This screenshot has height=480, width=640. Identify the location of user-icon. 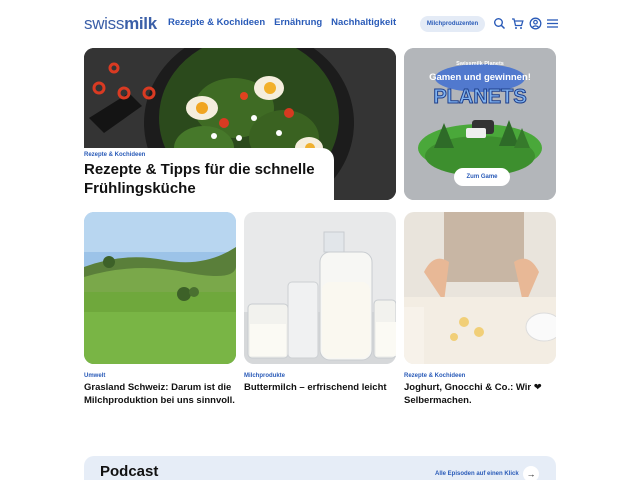
(535, 23).